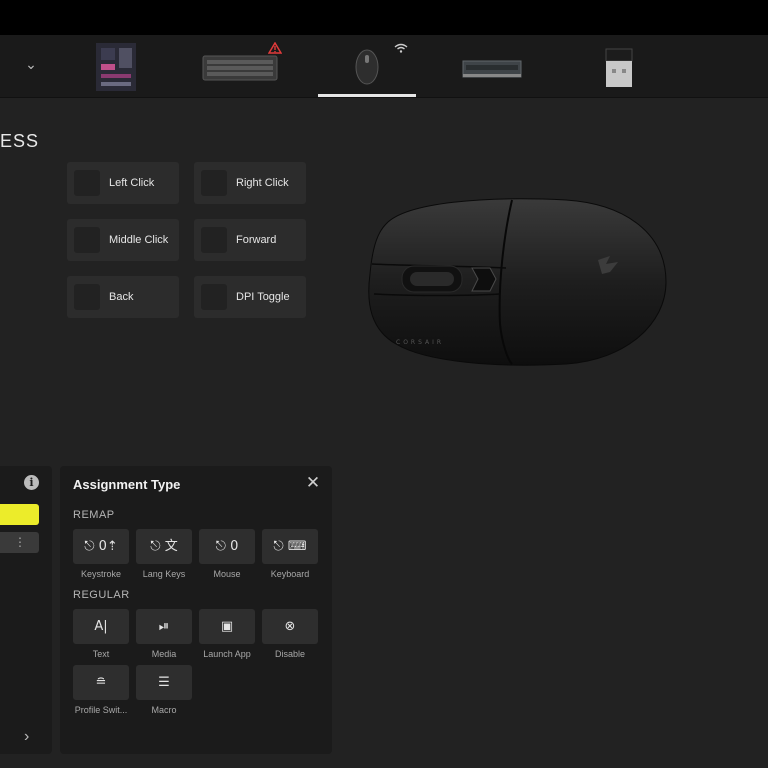 This screenshot has height=768, width=768. I want to click on warning-icon, so click(275, 48).